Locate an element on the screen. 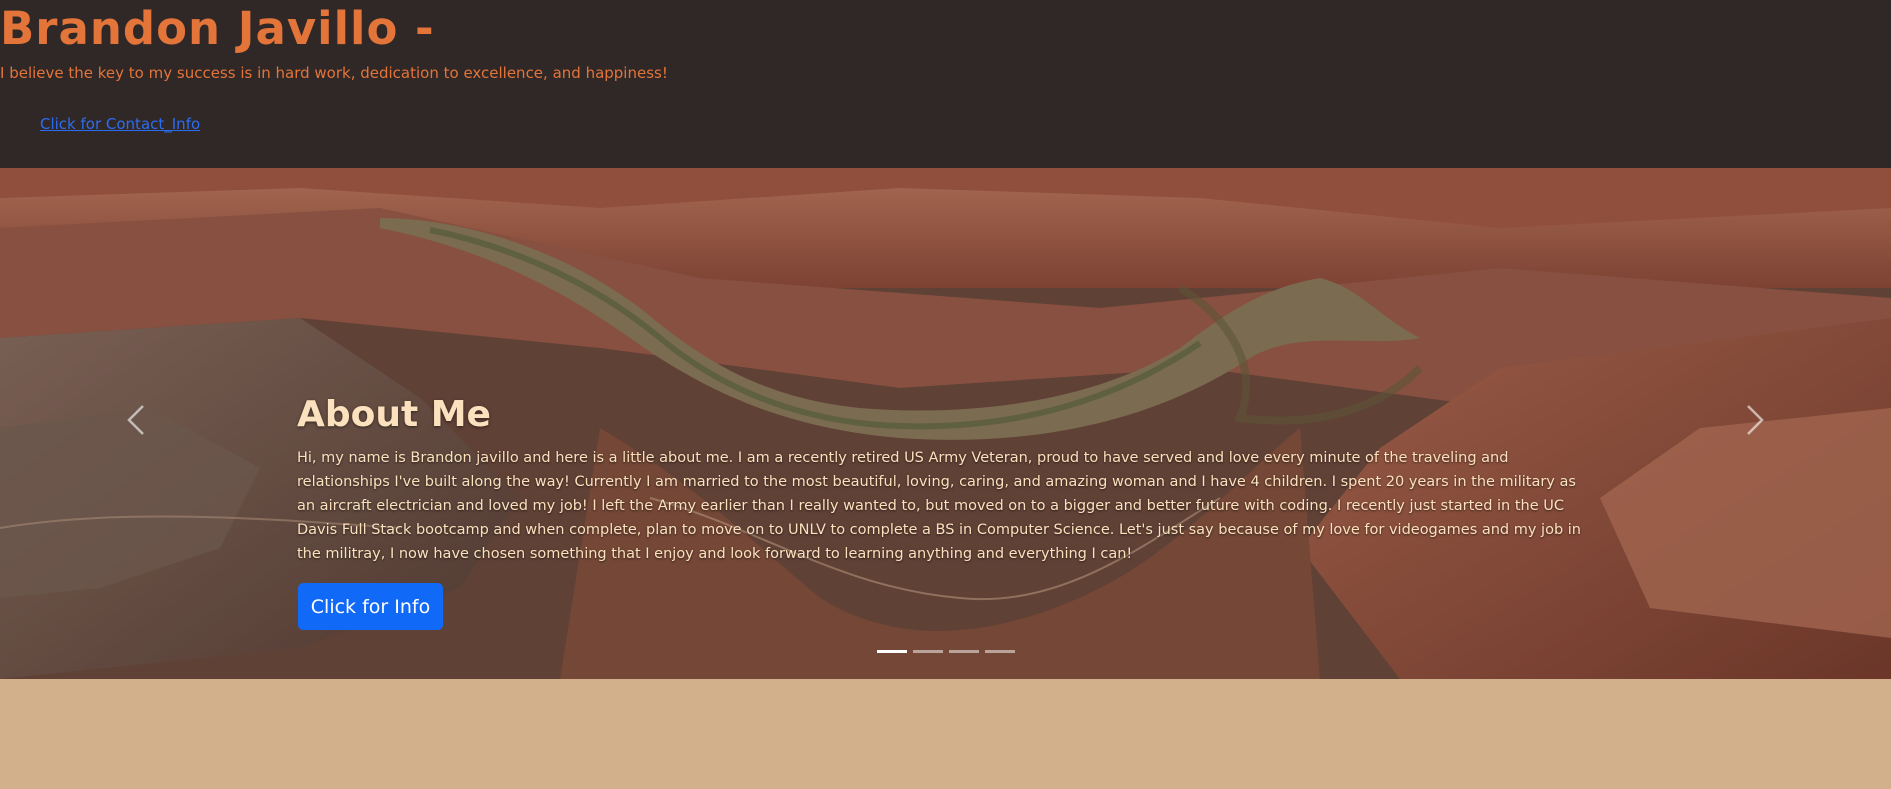  site-title: Brandon Javillo - is located at coordinates (217, 28).